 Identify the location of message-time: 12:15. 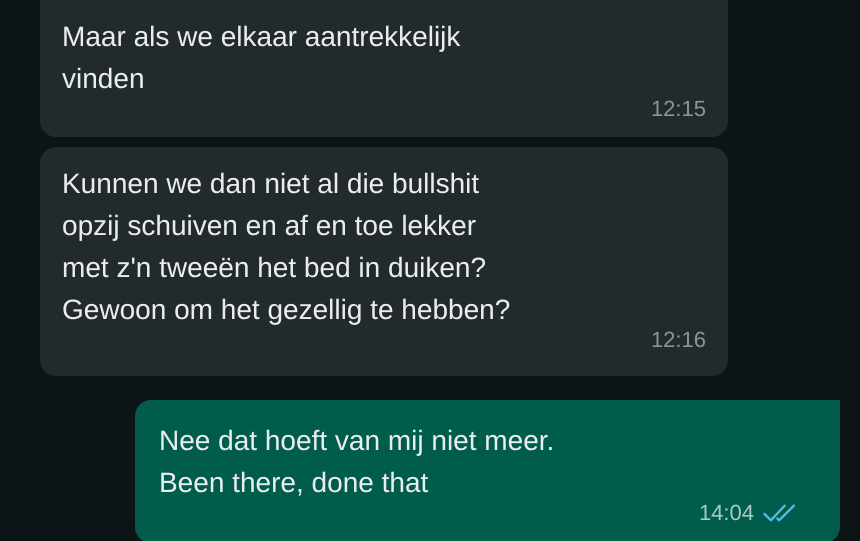
(678, 109).